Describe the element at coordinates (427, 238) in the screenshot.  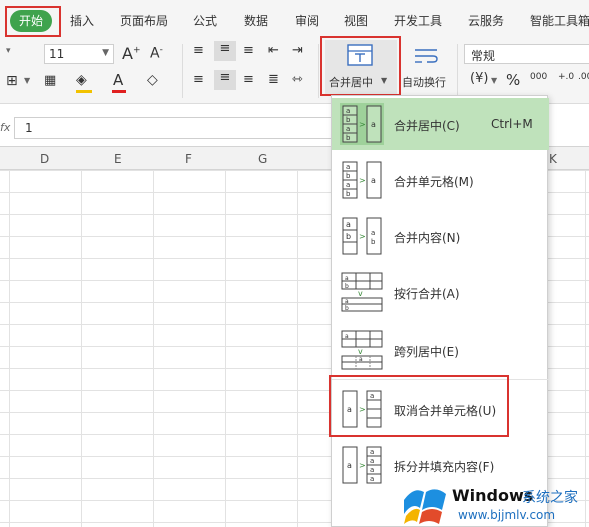
I see `menu-item-label: 合并内容(N)` at that location.